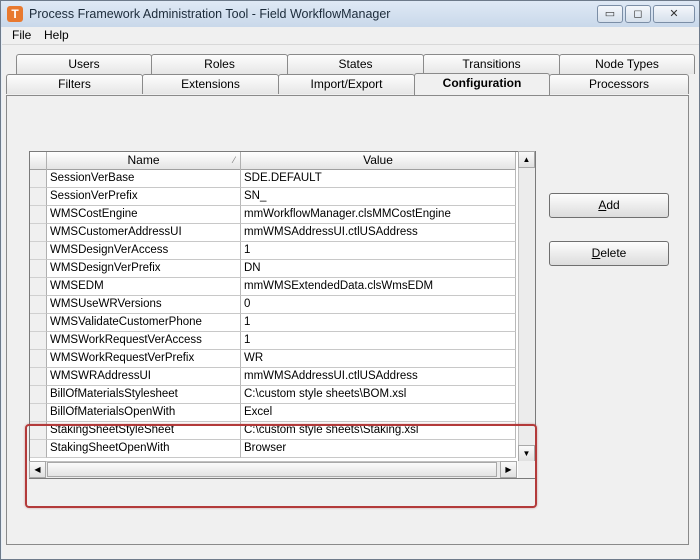 The width and height of the screenshot is (700, 560). What do you see at coordinates (378, 215) in the screenshot?
I see `cell-value: mmWorkflowManager.clsMMCostEngine` at bounding box center [378, 215].